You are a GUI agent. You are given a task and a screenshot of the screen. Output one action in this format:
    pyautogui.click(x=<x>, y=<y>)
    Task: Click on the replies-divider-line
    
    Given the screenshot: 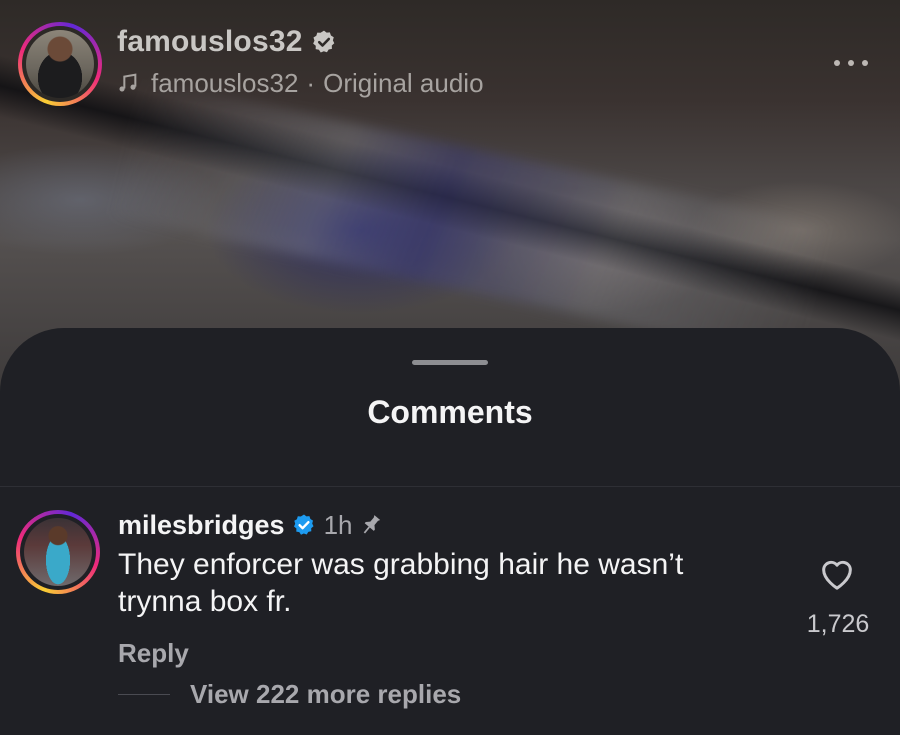 What is the action you would take?
    pyautogui.click(x=144, y=694)
    